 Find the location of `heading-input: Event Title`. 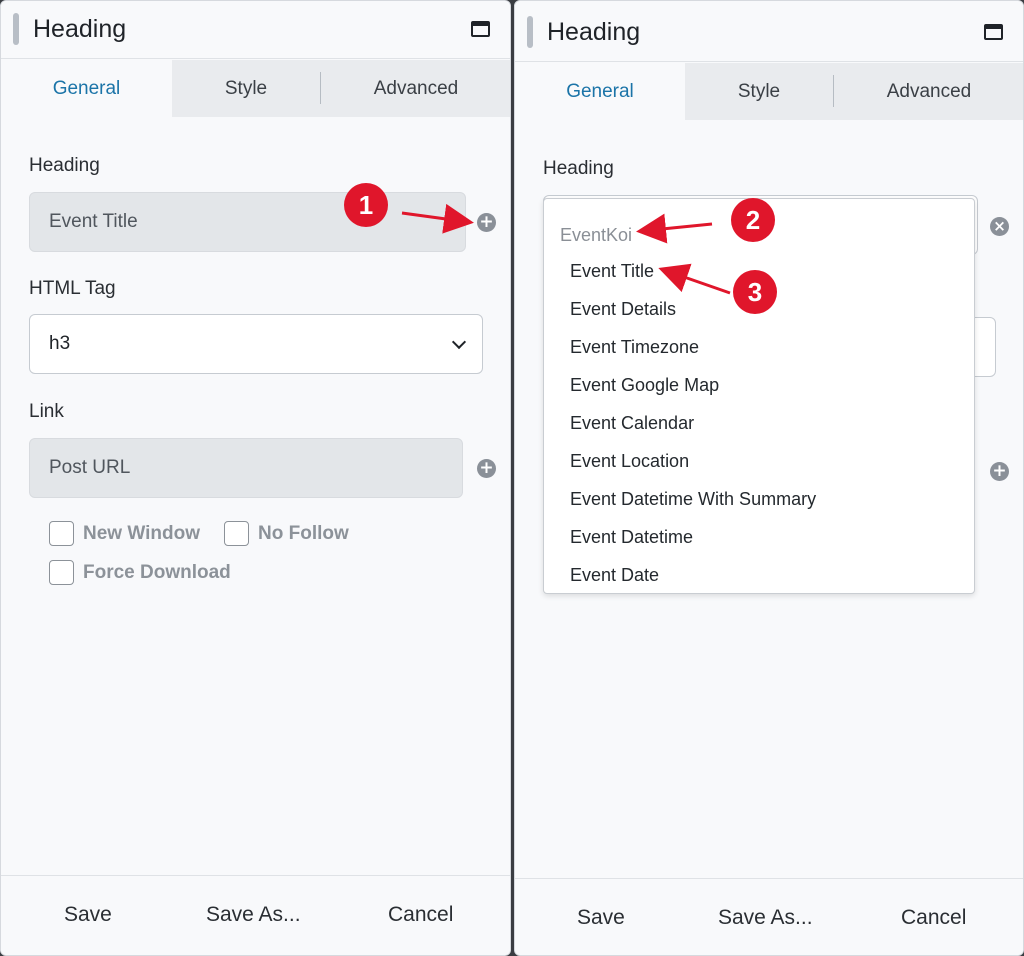

heading-input: Event Title is located at coordinates (247, 222).